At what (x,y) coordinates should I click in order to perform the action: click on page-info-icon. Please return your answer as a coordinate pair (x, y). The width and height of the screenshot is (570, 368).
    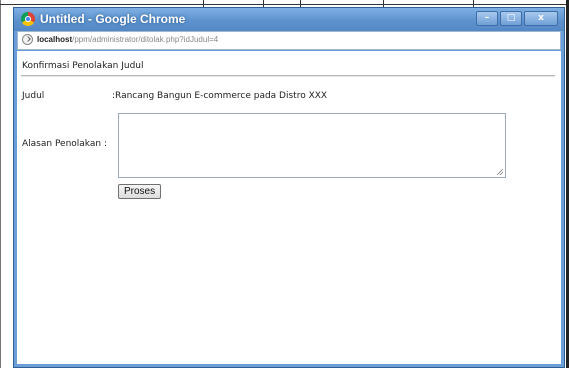
    Looking at the image, I should click on (27, 39).